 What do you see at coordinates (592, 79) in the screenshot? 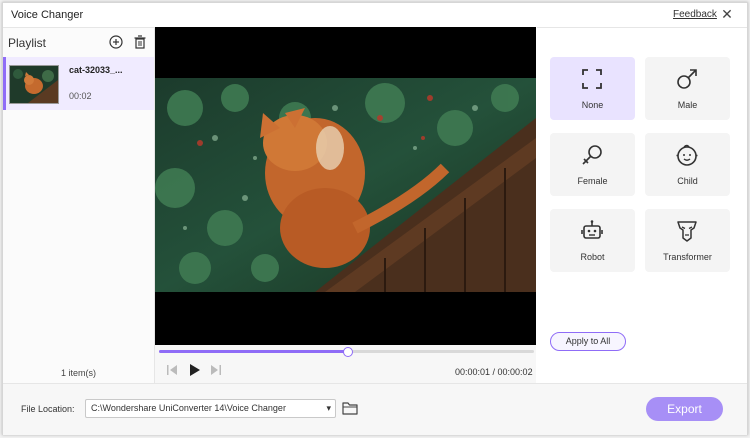
I see `none-frame-icon` at bounding box center [592, 79].